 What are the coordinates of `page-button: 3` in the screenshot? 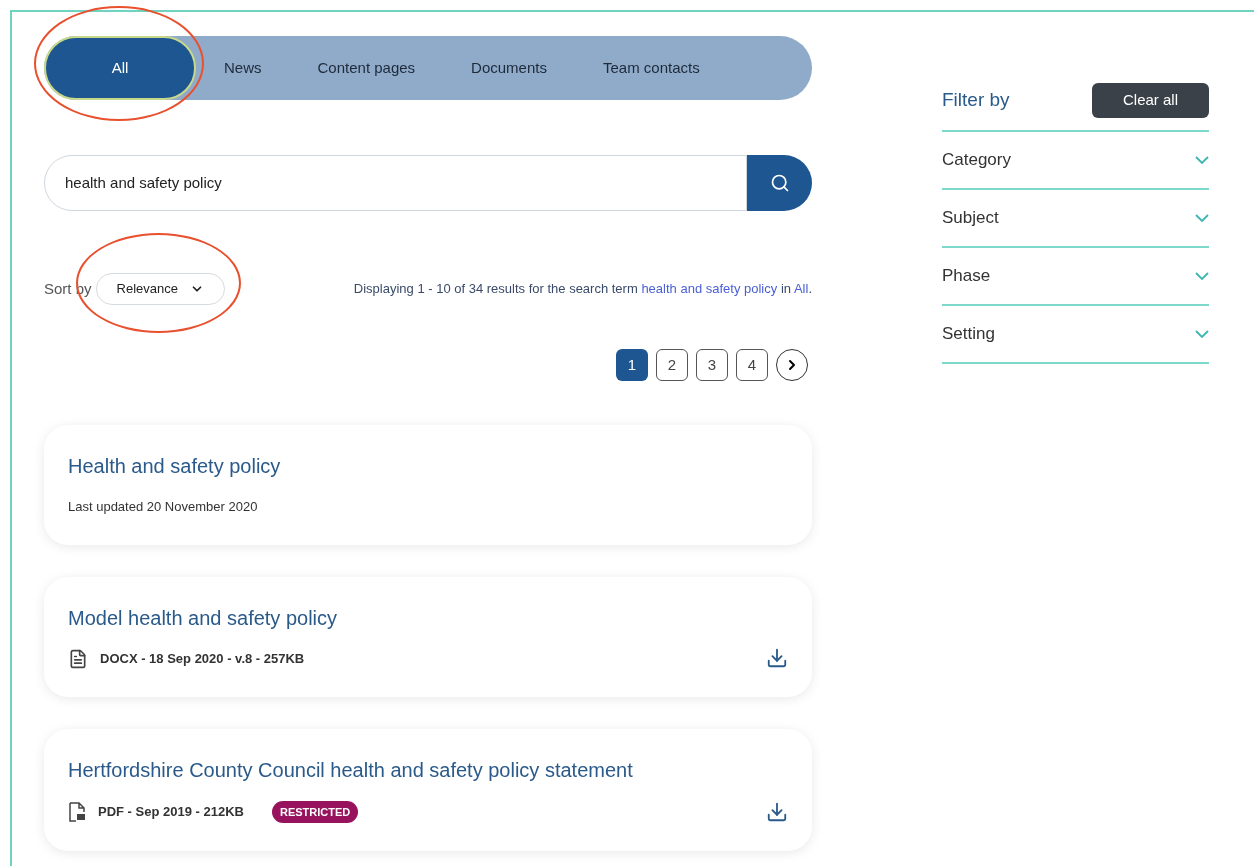 It's located at (712, 365).